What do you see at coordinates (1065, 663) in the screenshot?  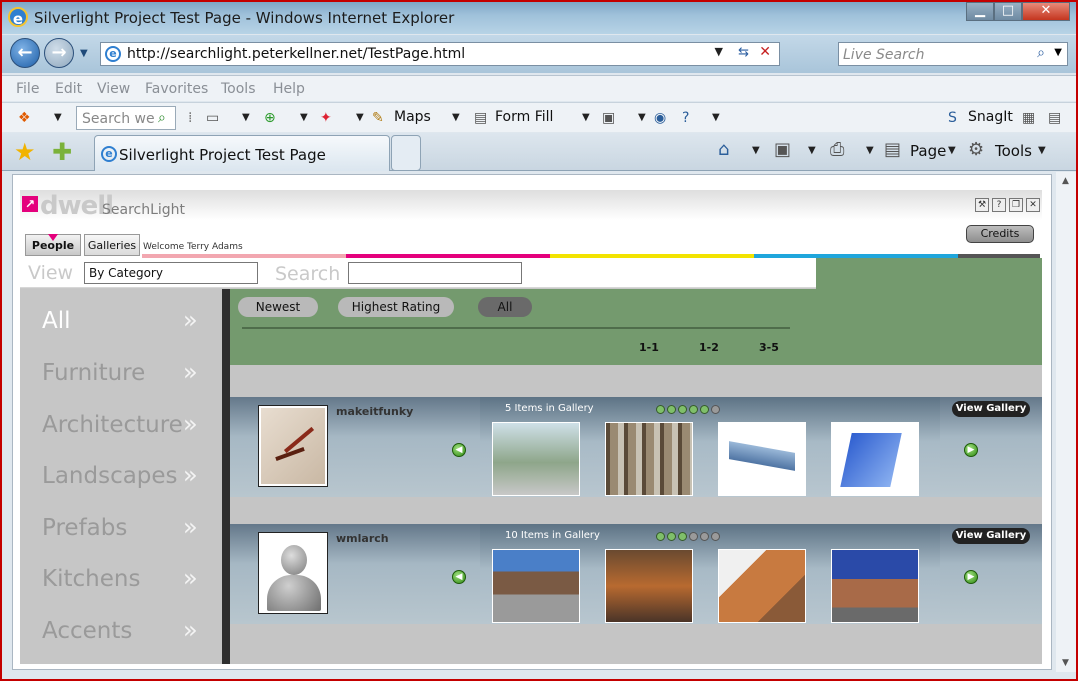 I see `scroll-down-icon: ▼` at bounding box center [1065, 663].